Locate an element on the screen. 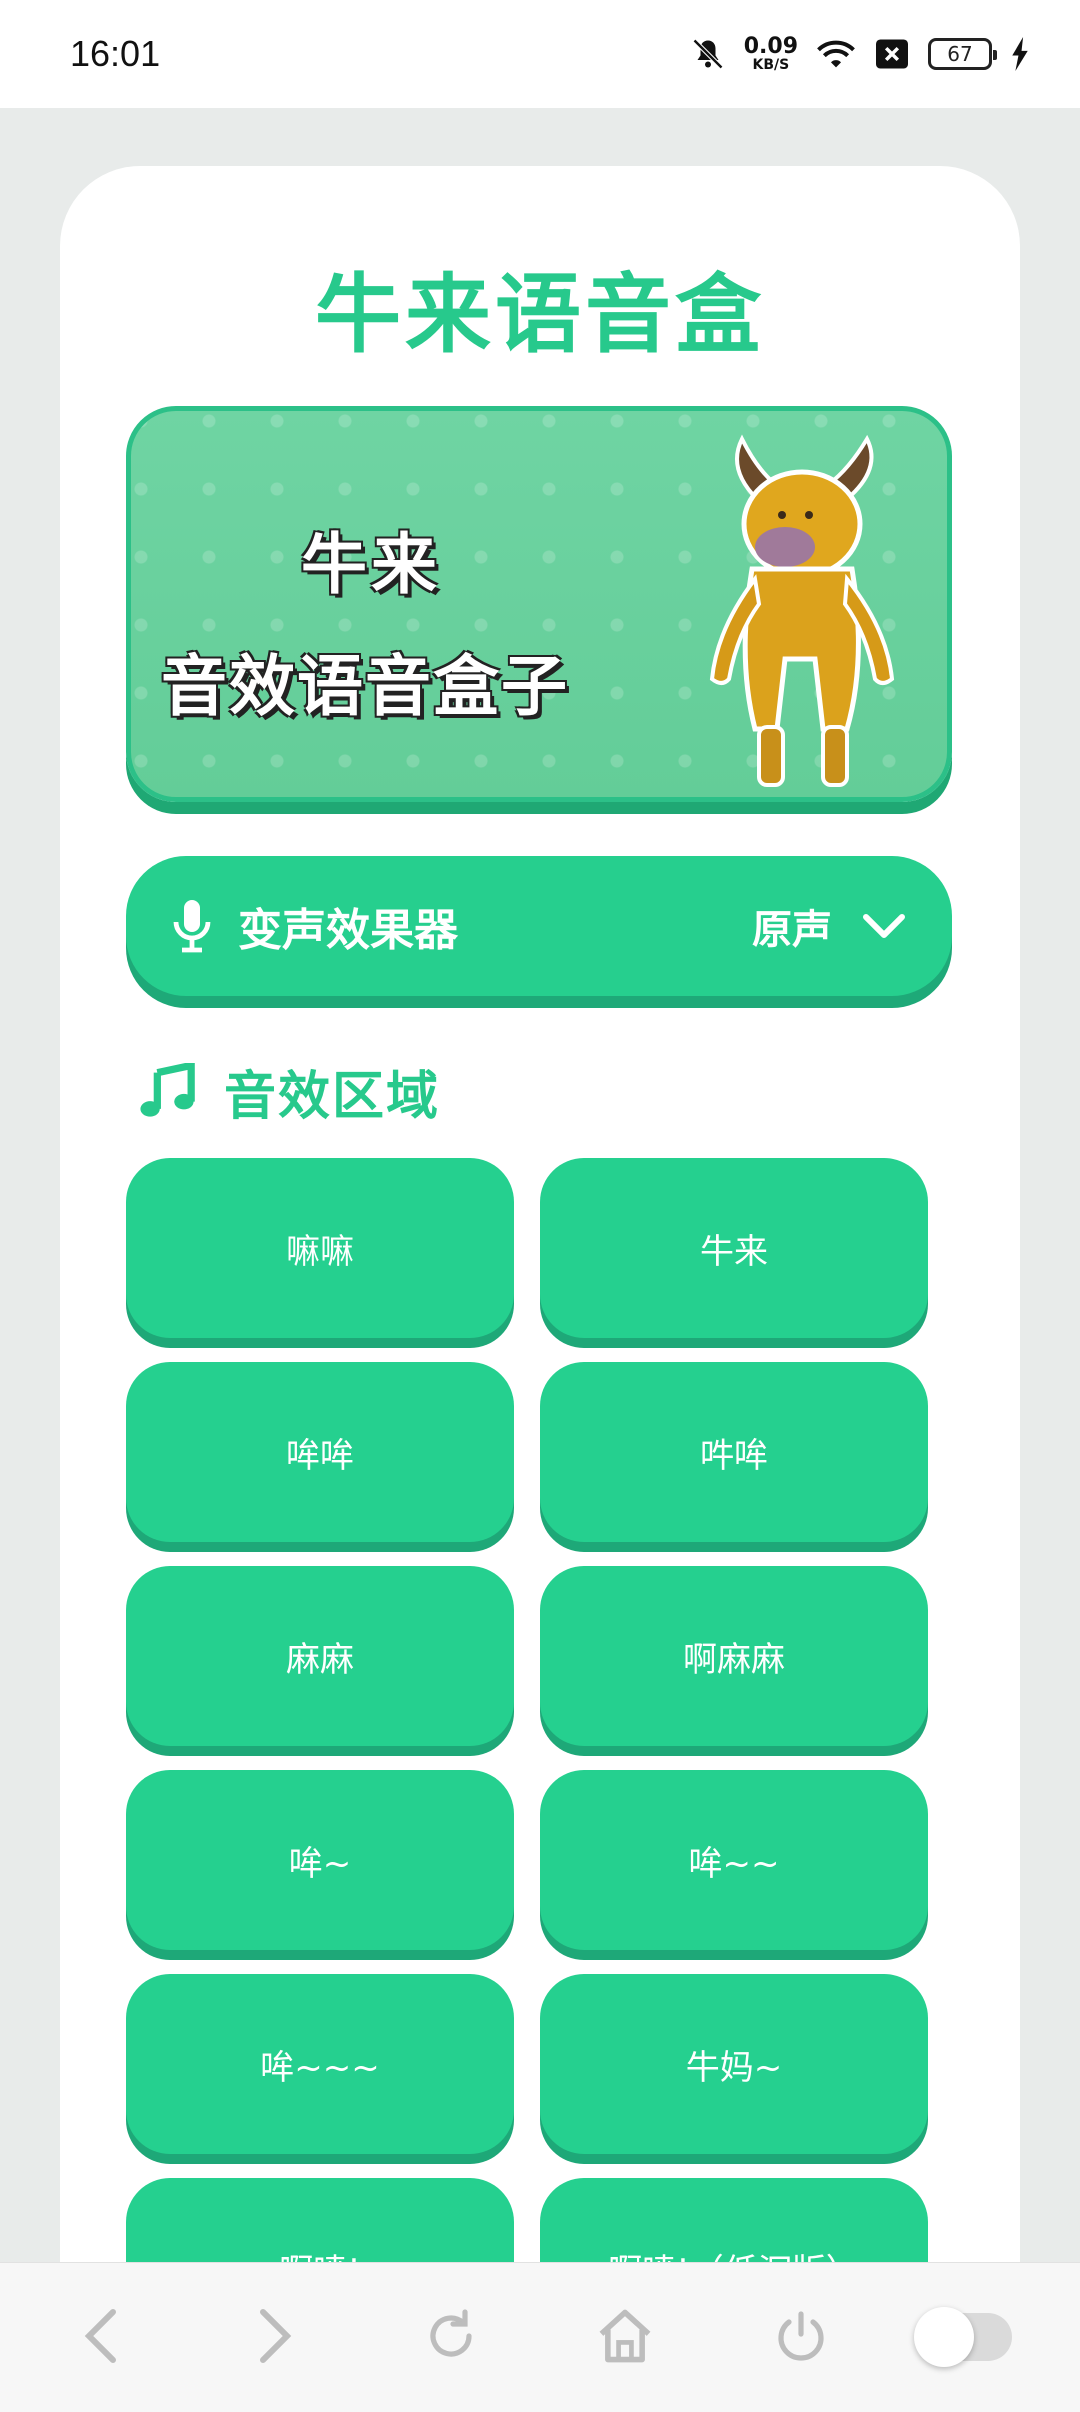 Image resolution: width=1080 pixels, height=2412 pixels. sound-button: 麻麻 is located at coordinates (320, 1656).